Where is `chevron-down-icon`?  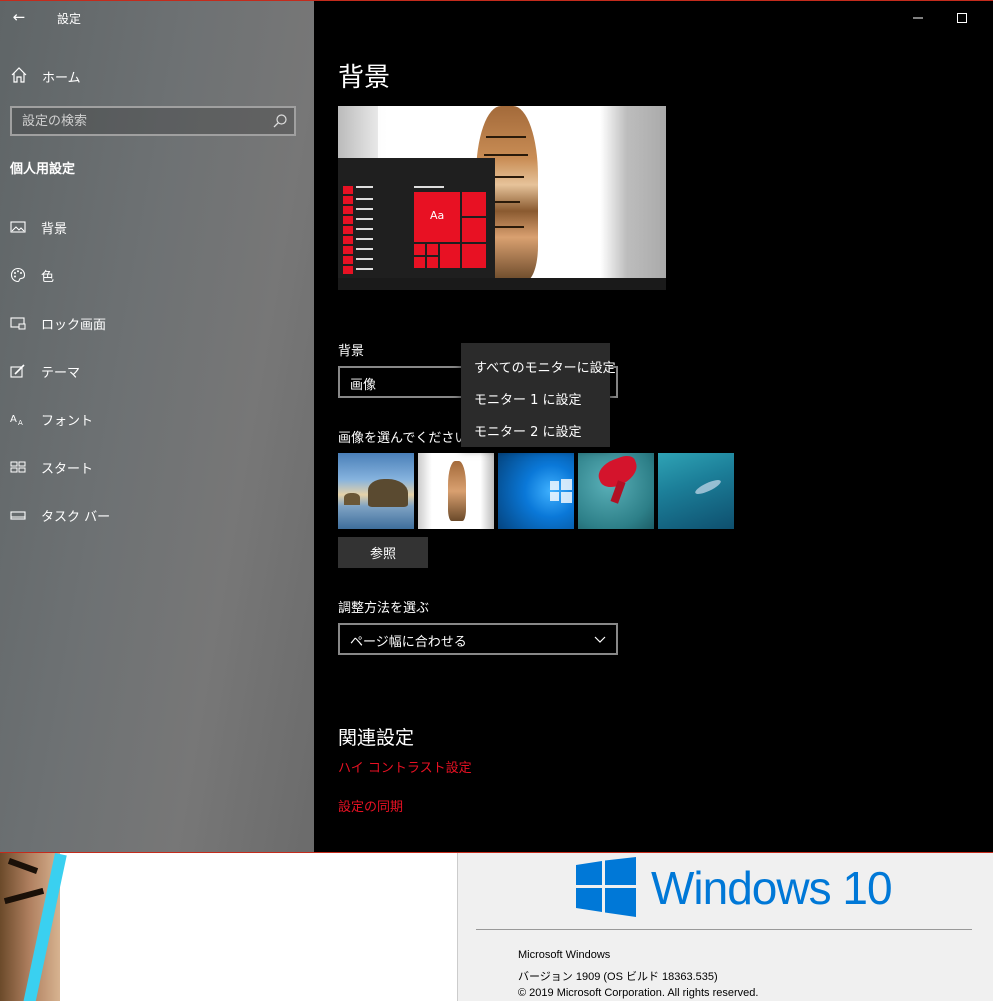 chevron-down-icon is located at coordinates (600, 639).